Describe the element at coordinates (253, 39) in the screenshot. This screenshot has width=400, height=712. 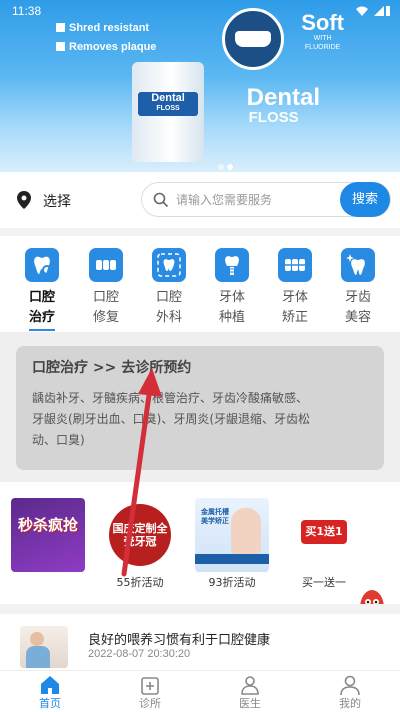
I see `teeth-icon` at that location.